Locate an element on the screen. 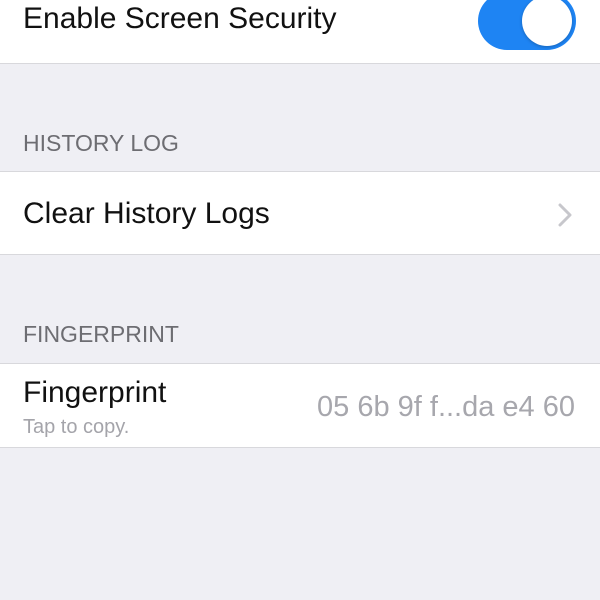 The height and width of the screenshot is (600, 600). clear-history-logs-label: Clear History Logs is located at coordinates (146, 213).